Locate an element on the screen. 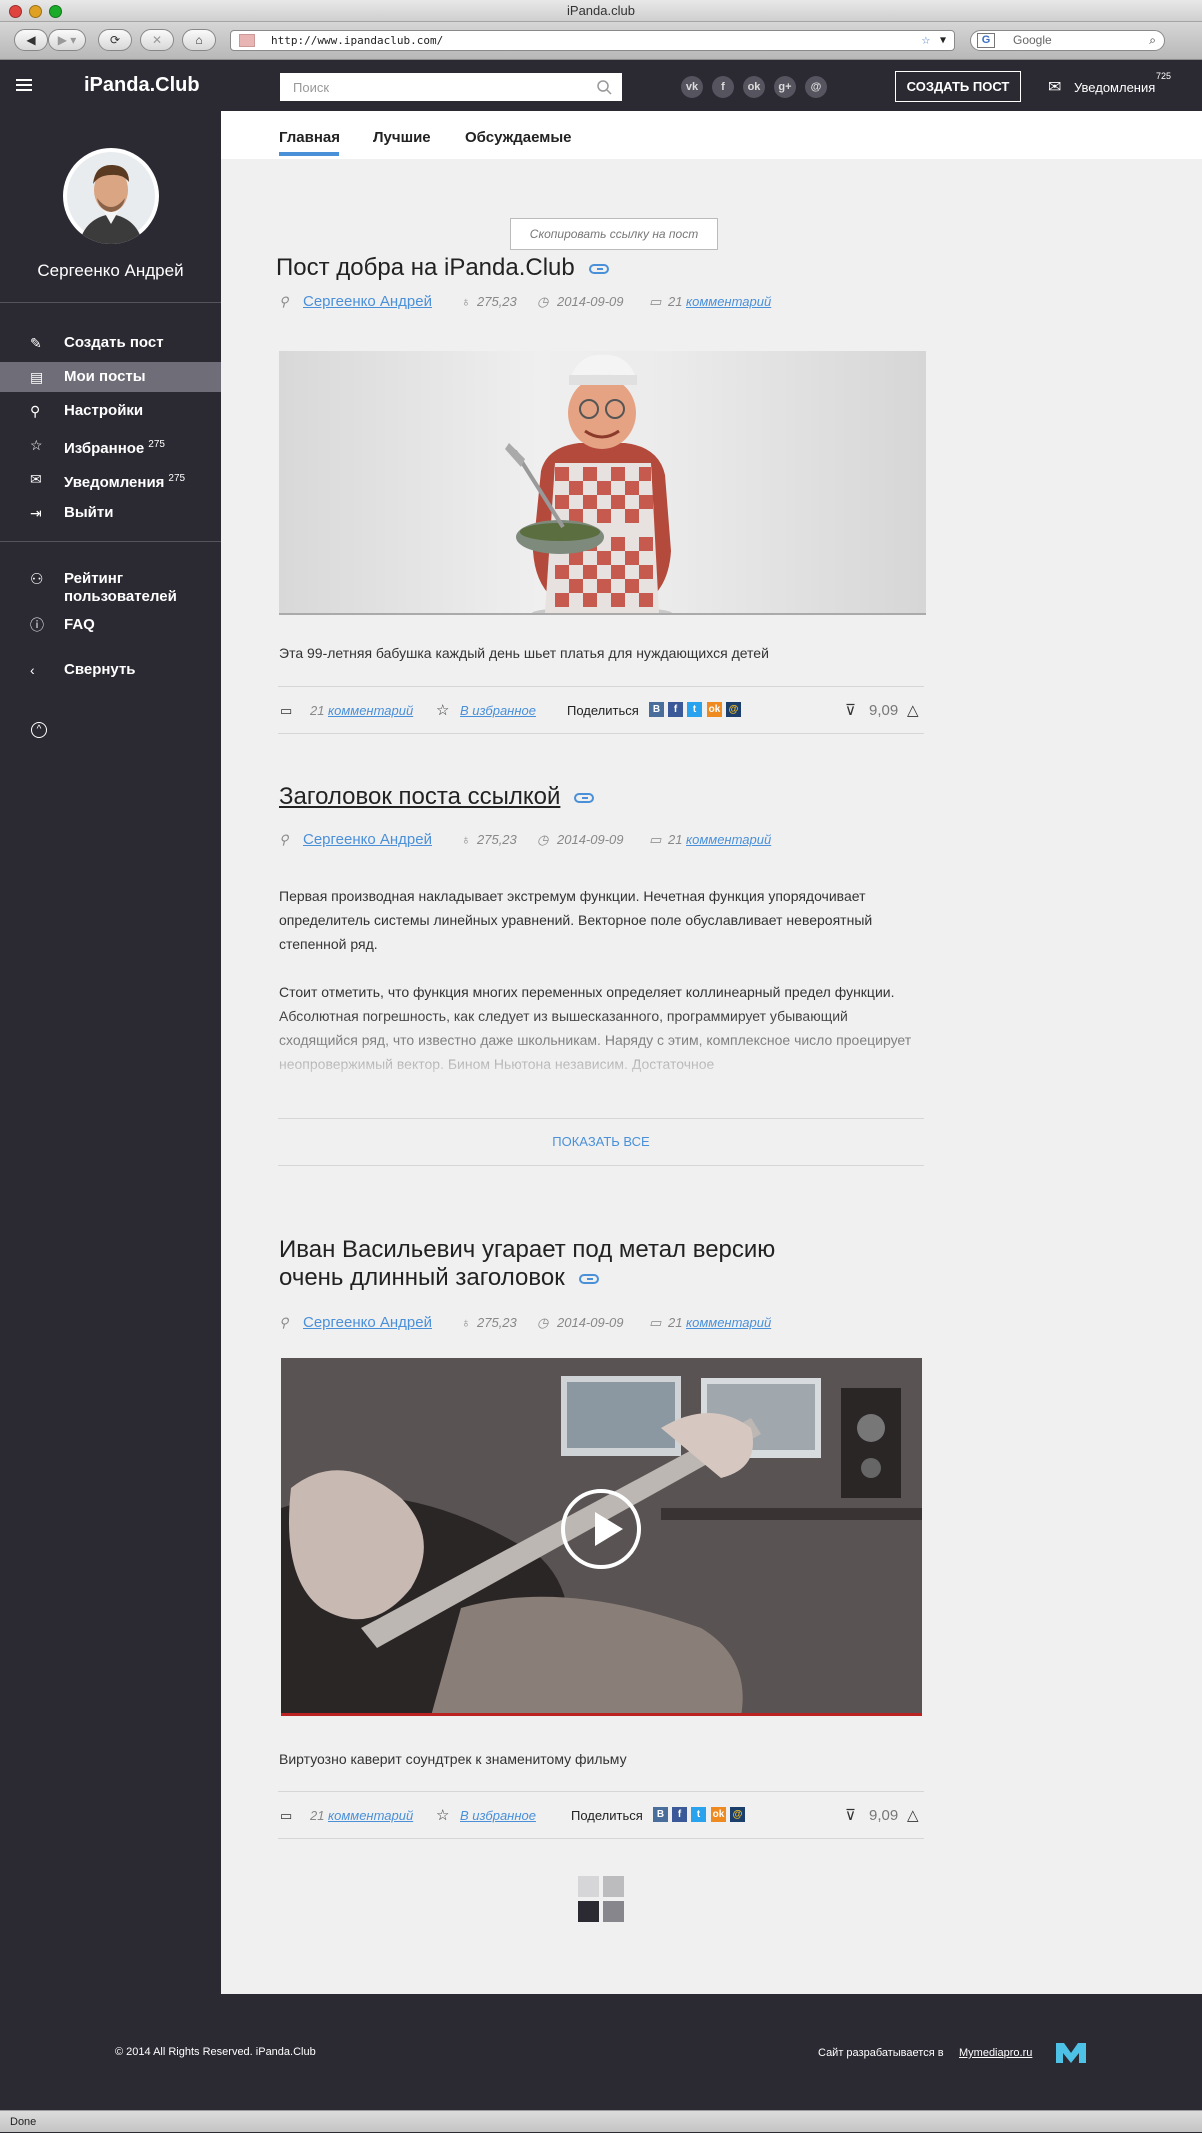 This screenshot has width=1202, height=2133. forward-button: ▶ ▾ is located at coordinates (67, 40).